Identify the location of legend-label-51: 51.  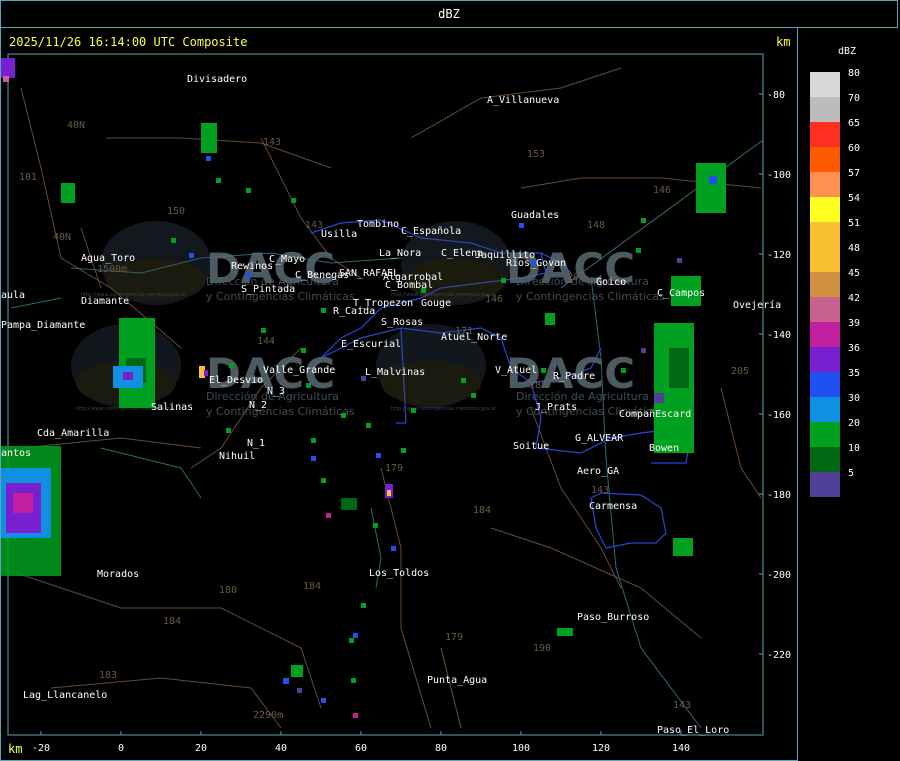
(854, 223).